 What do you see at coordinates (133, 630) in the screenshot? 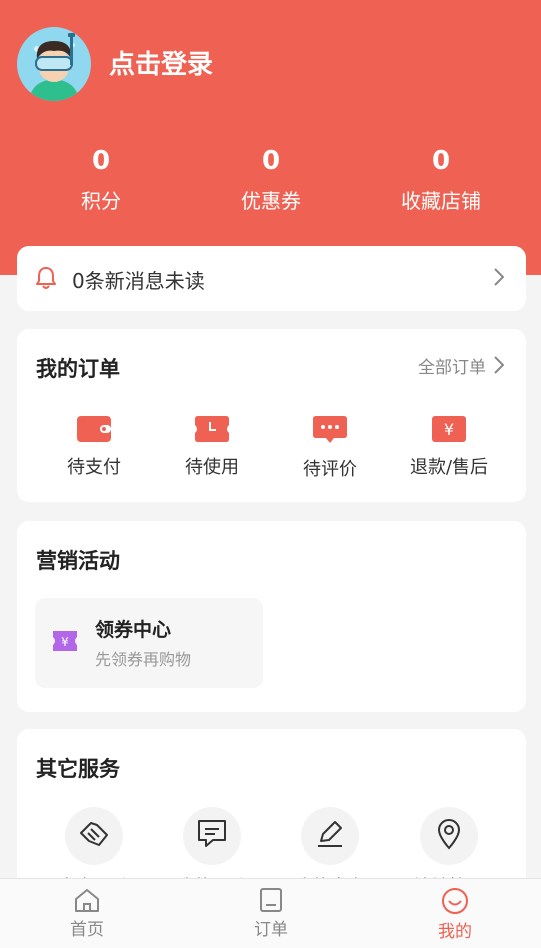
I see `coupon-center-title: 领券中心` at bounding box center [133, 630].